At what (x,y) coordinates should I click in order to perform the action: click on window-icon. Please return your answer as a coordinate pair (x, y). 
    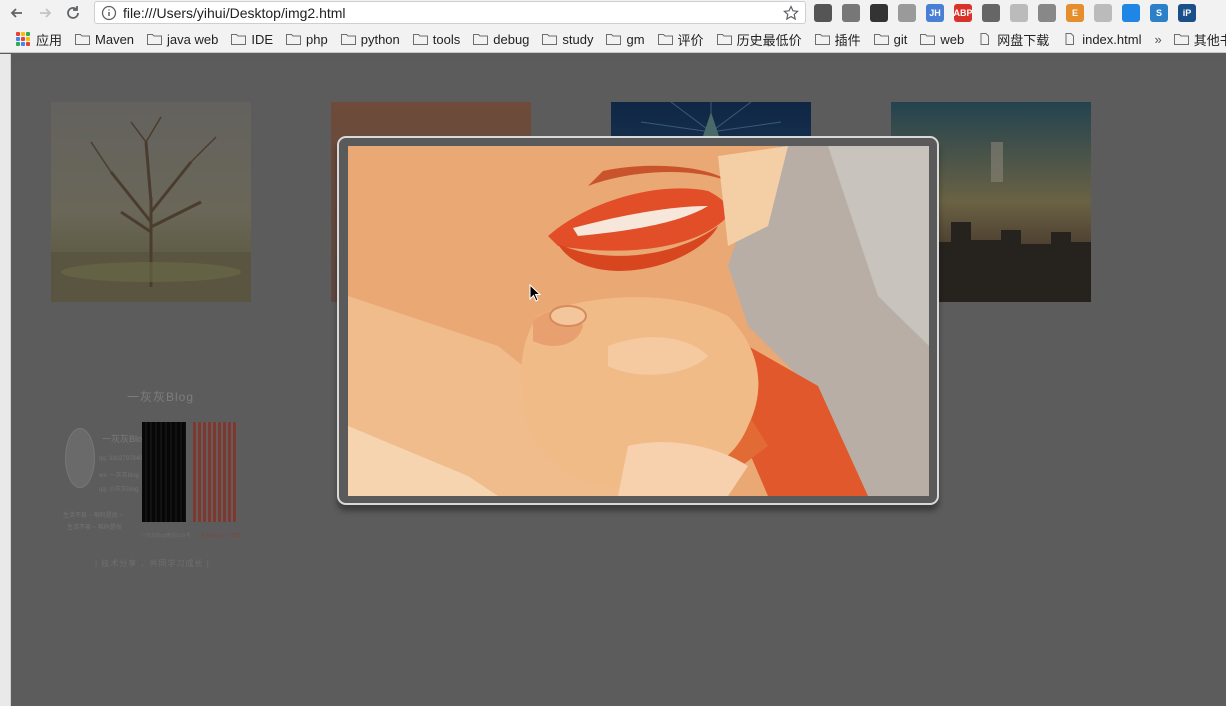
    Looking at the image, I should click on (1103, 13).